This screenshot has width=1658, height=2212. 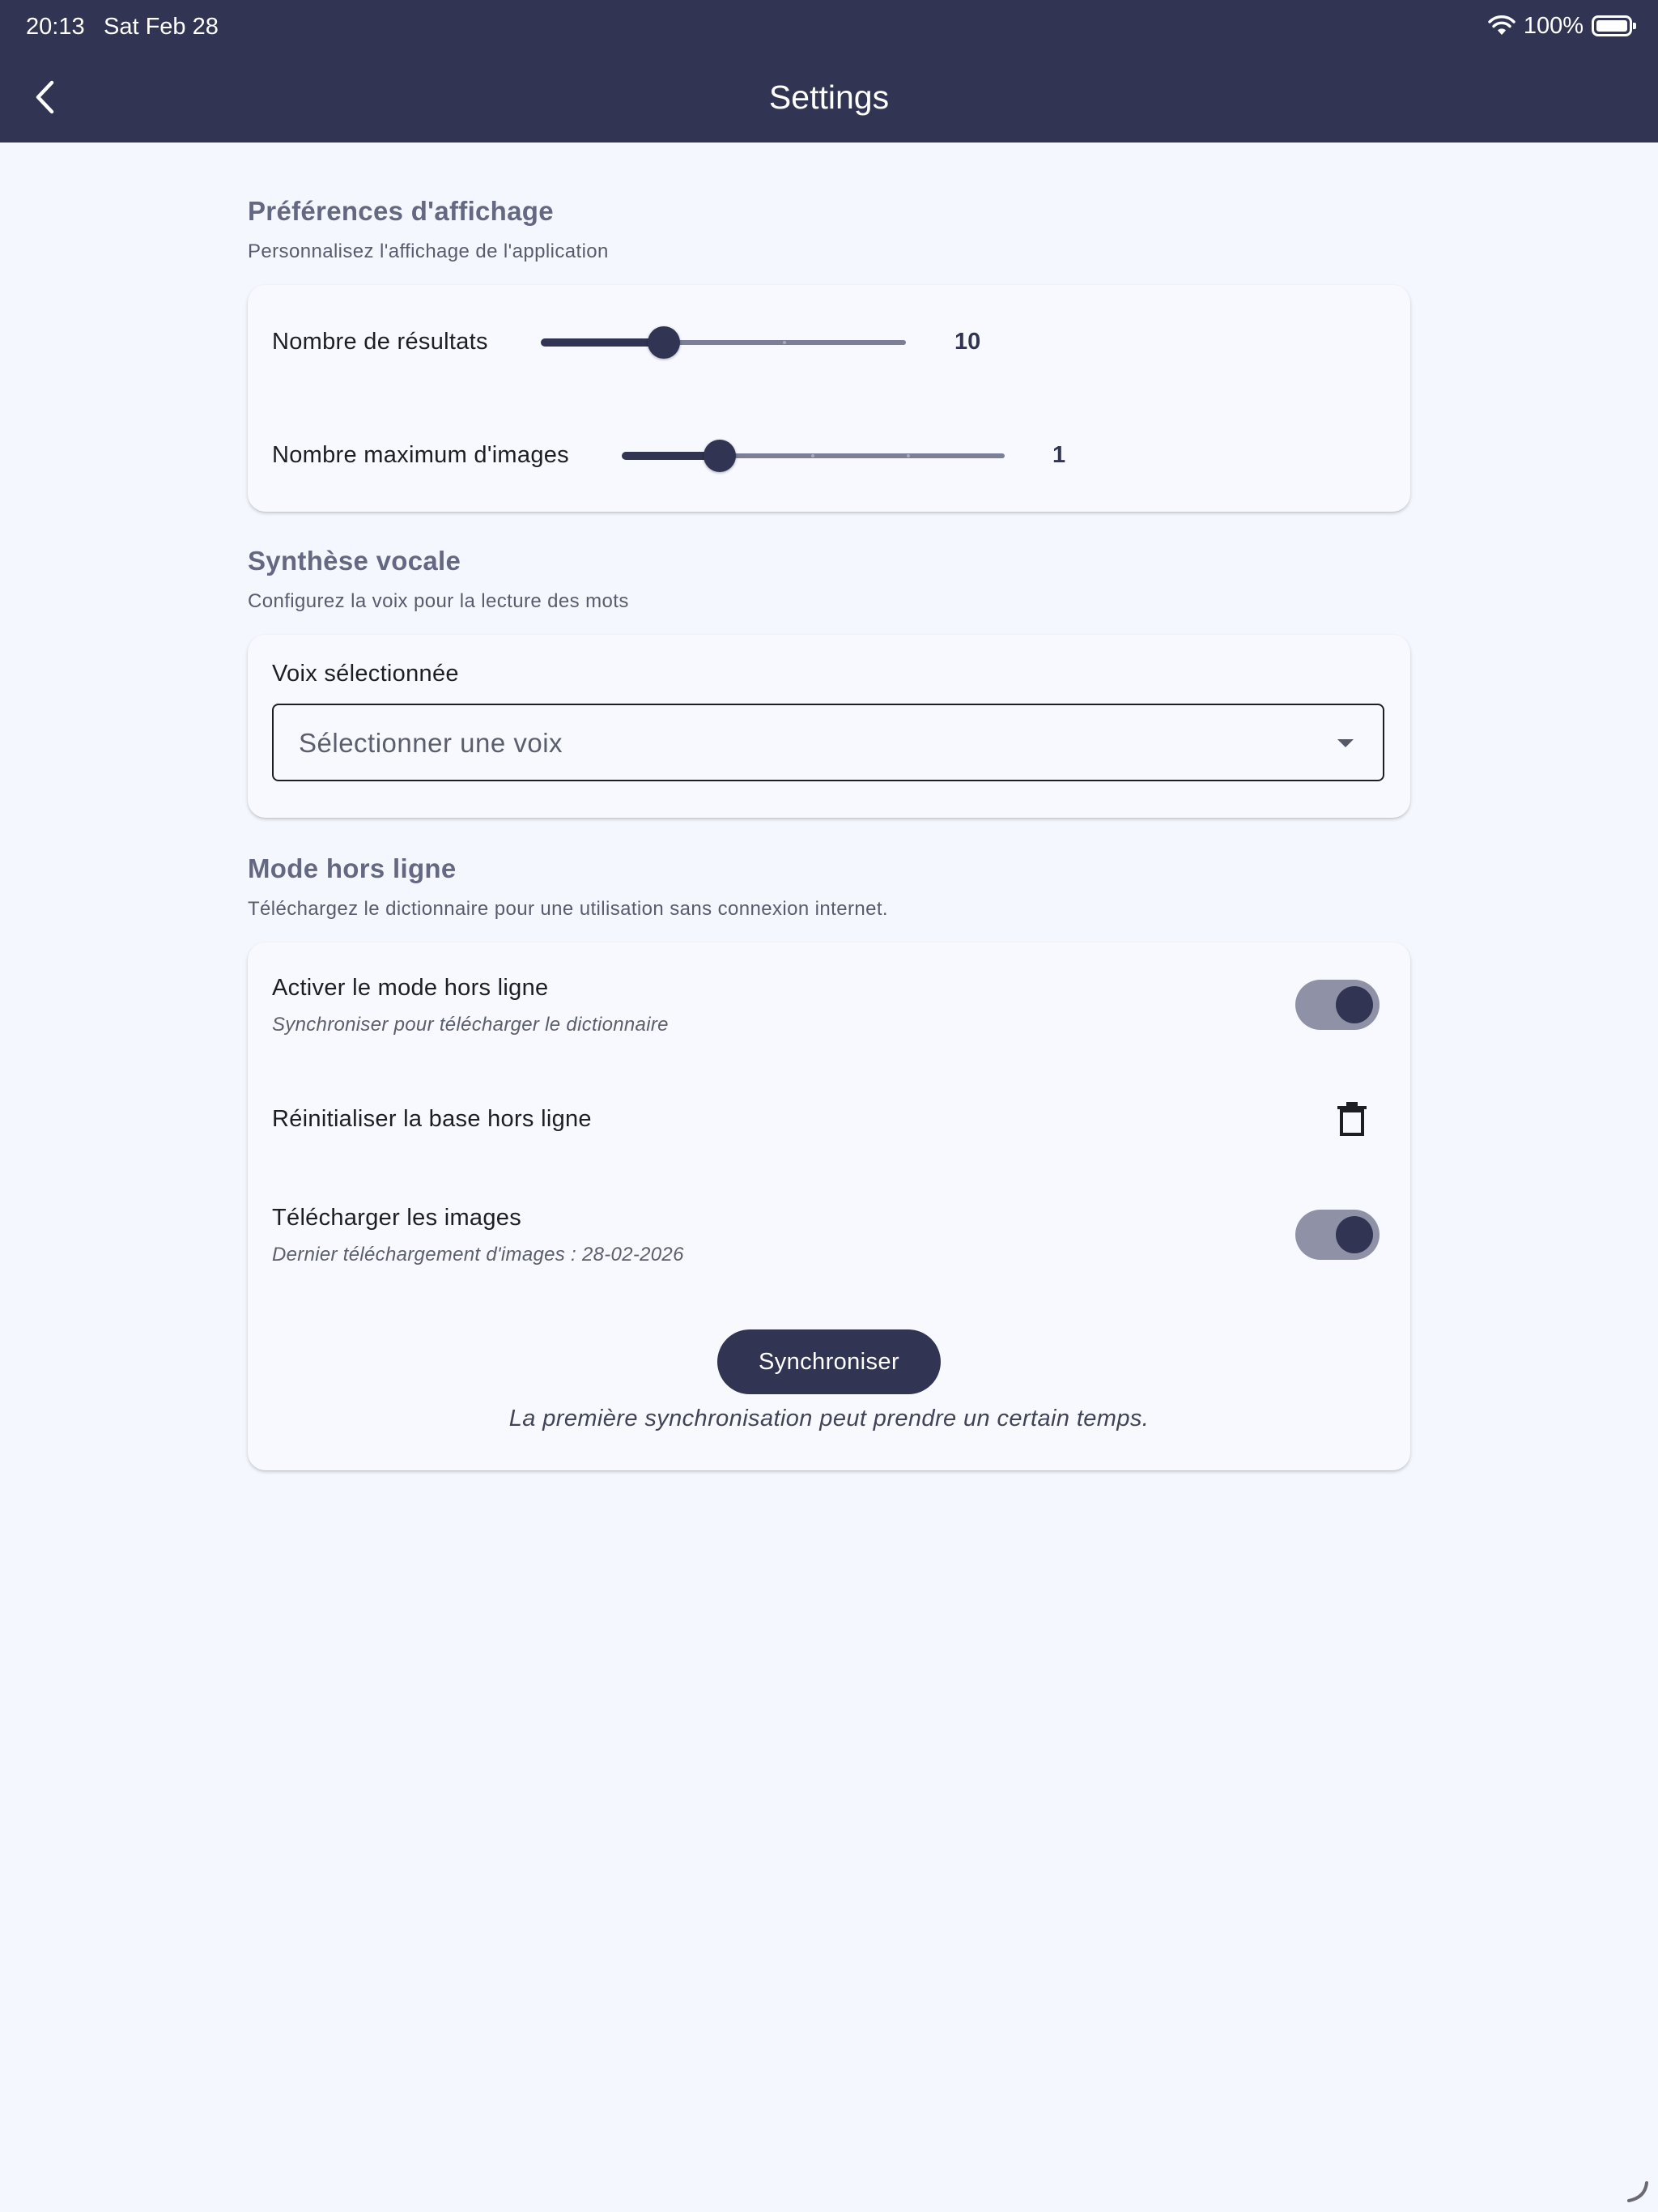 What do you see at coordinates (829, 98) in the screenshot?
I see `page-title: Settings` at bounding box center [829, 98].